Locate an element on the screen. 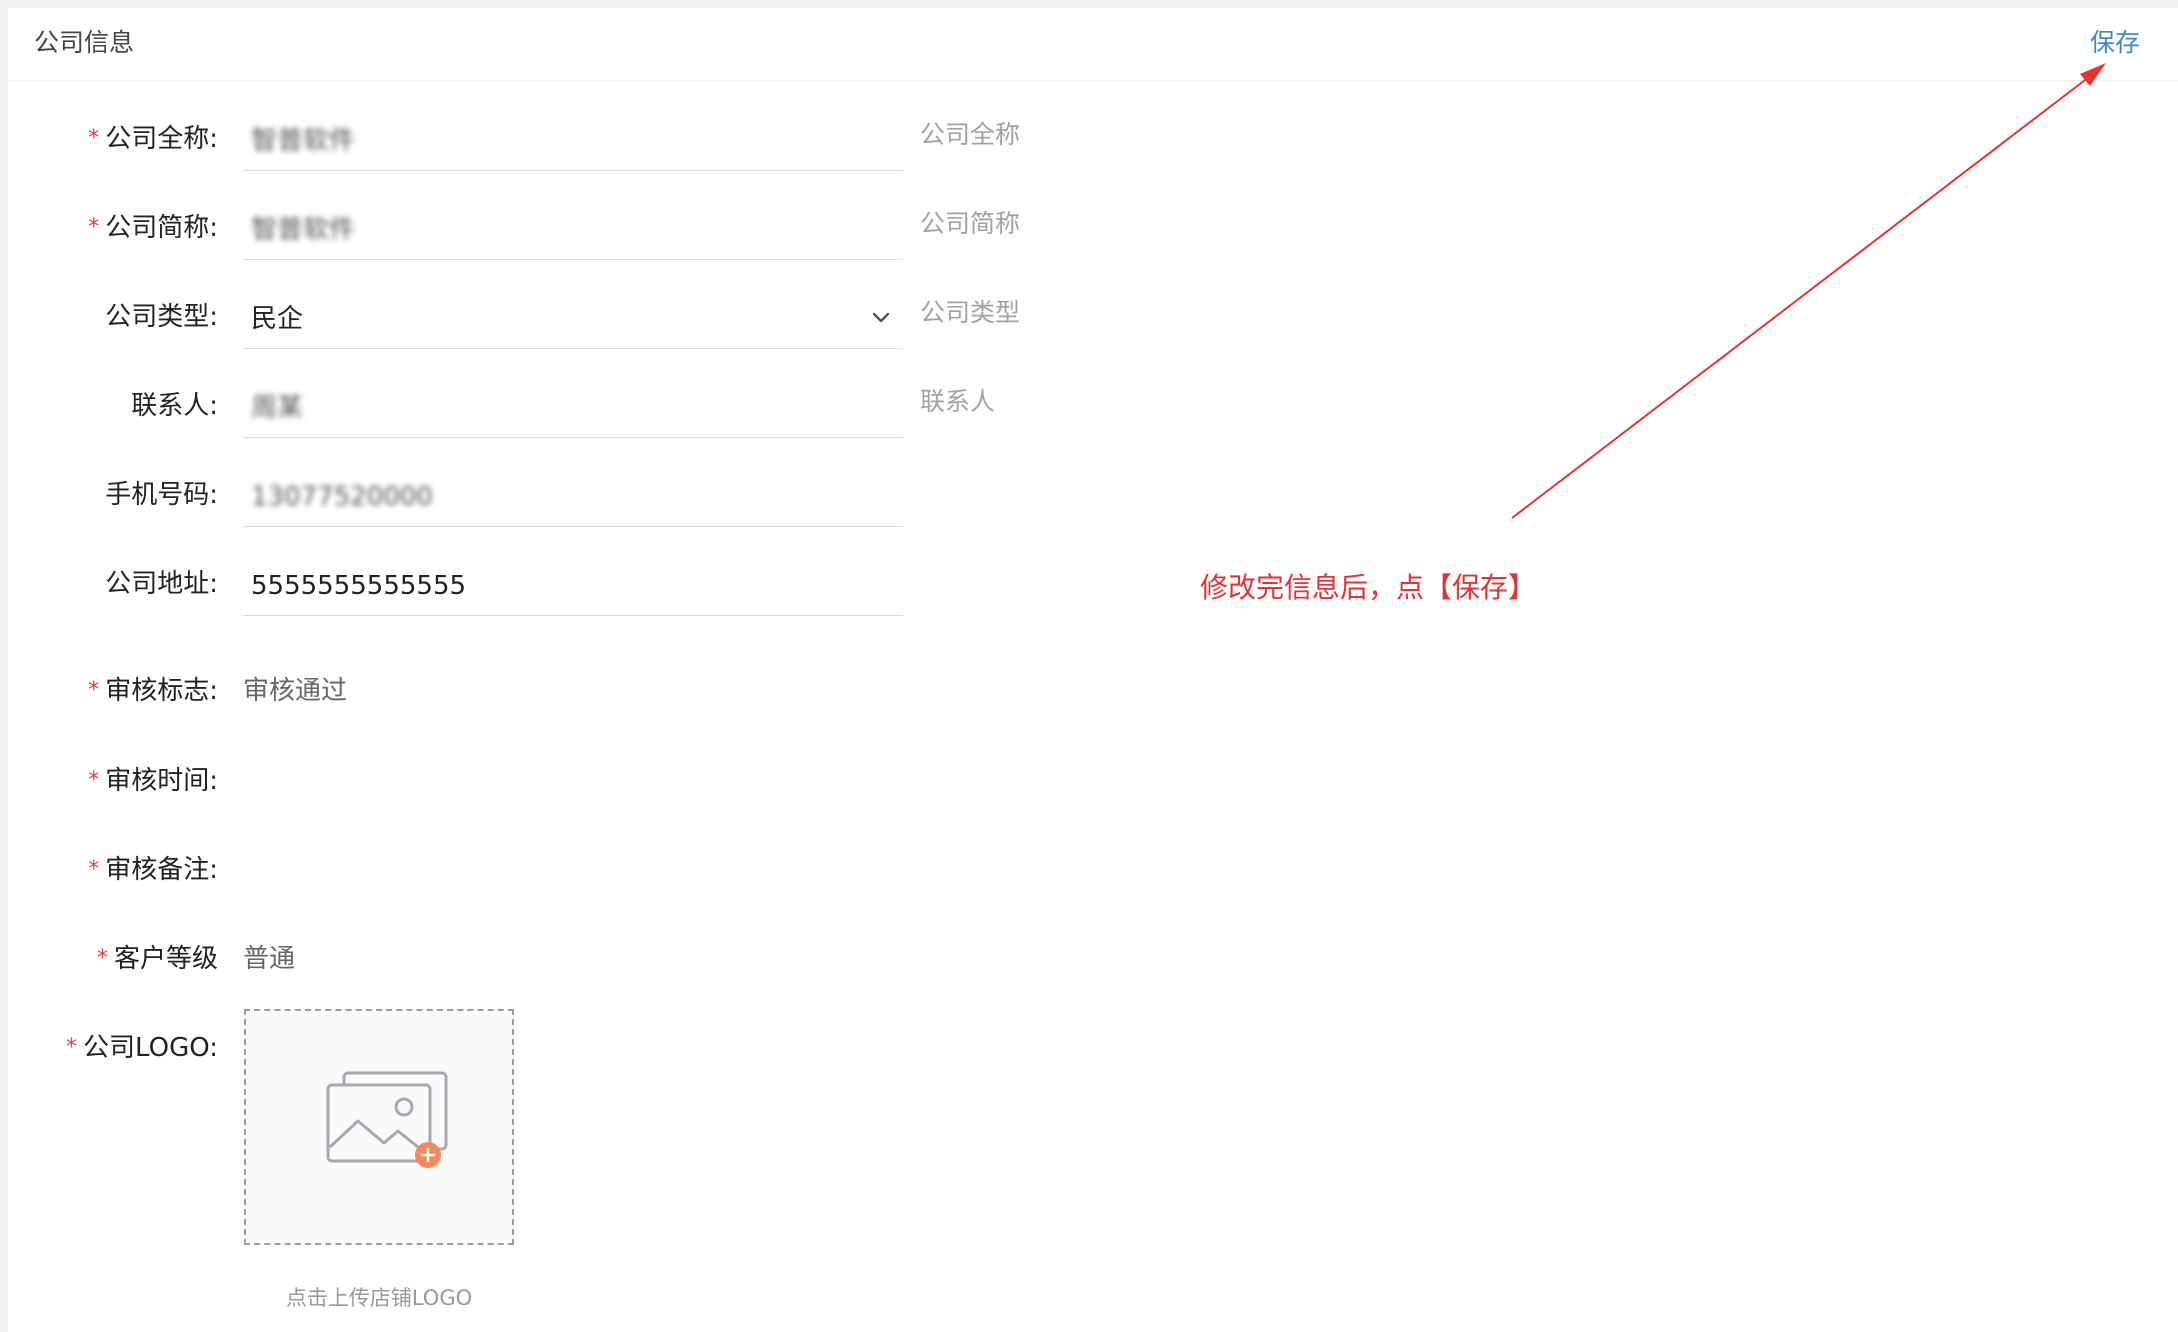 The image size is (2178, 1332). short-name-value: 智普软件 is located at coordinates (303, 230).